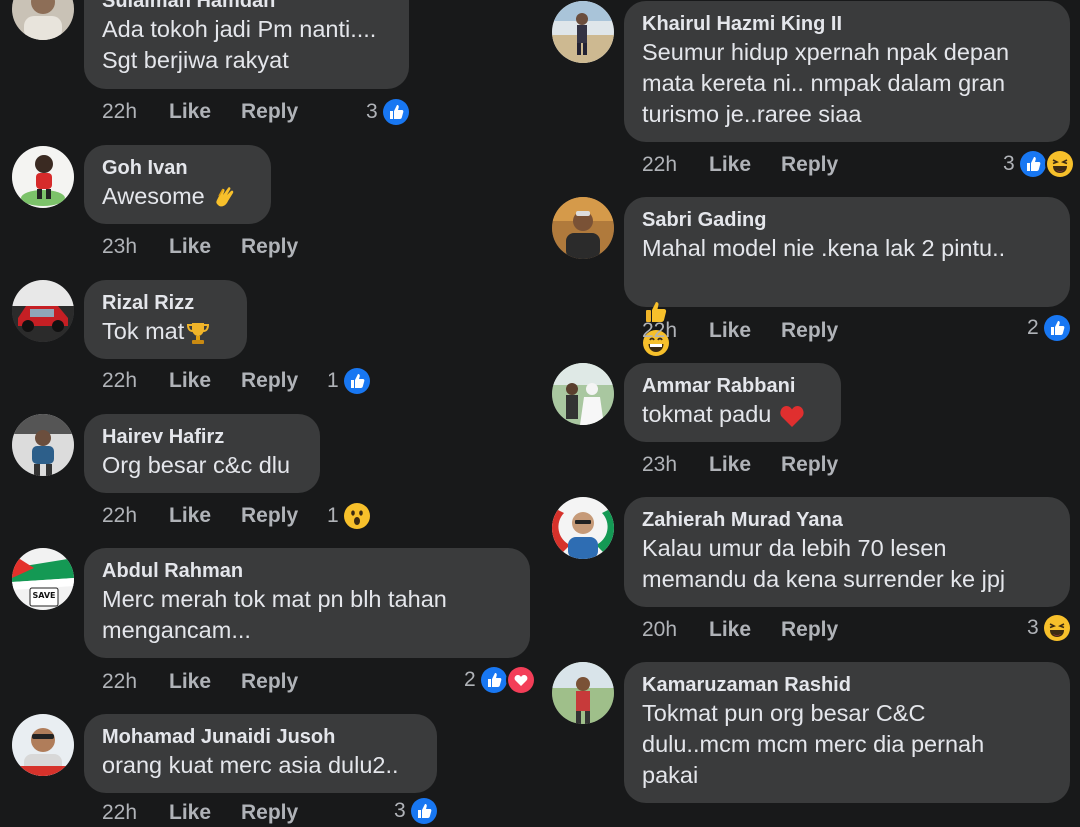 This screenshot has width=1080, height=827. I want to click on commenter-name: Khairul Hazmi King II, so click(847, 24).